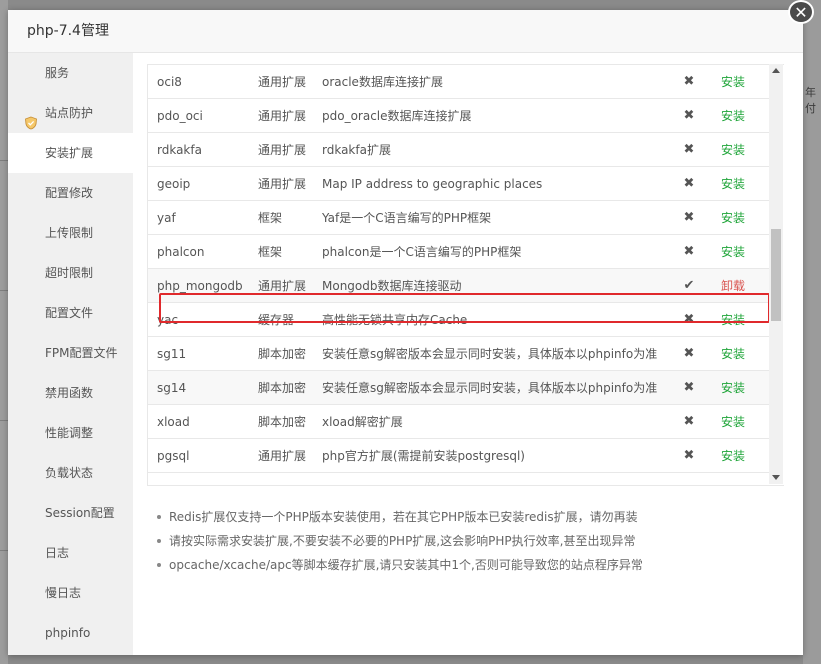 The image size is (821, 664). I want to click on extension-name: pdo_oci, so click(198, 115).